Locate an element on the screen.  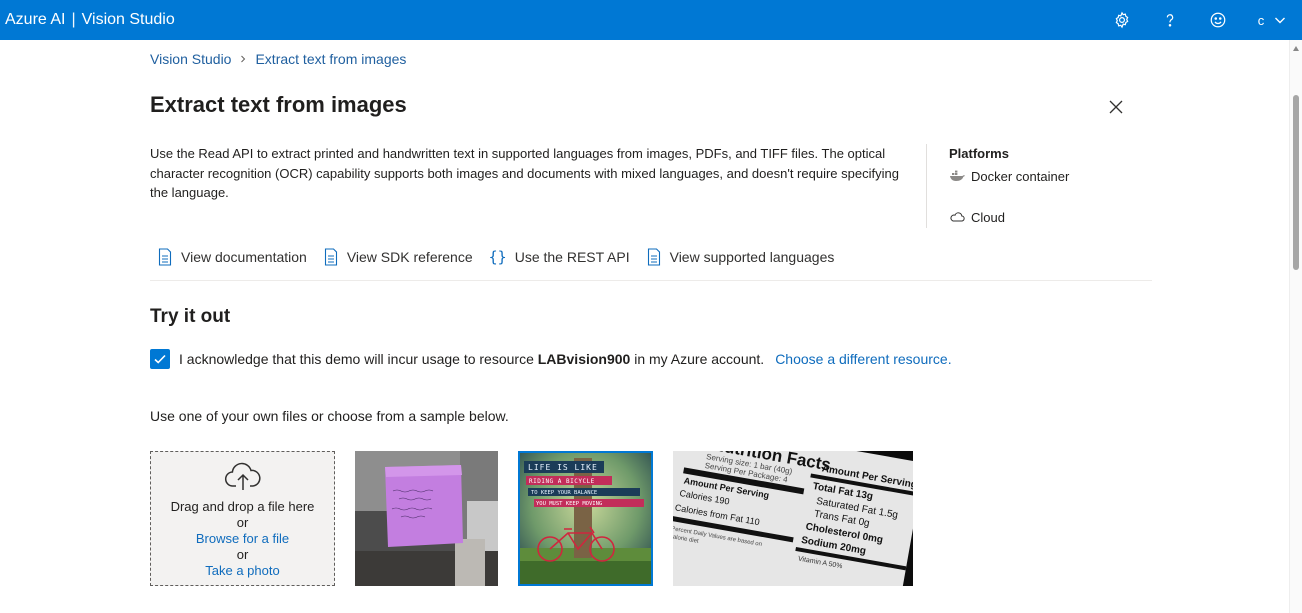
settings-button is located at coordinates (1122, 20).